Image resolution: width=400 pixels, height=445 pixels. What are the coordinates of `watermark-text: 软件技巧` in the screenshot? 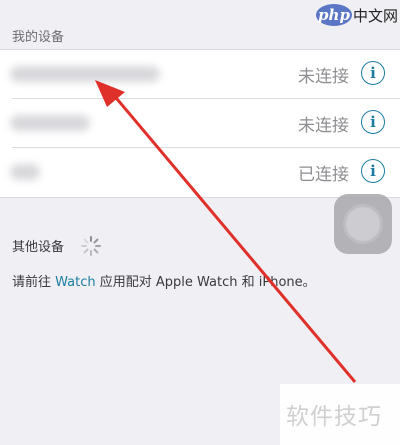 It's located at (334, 417).